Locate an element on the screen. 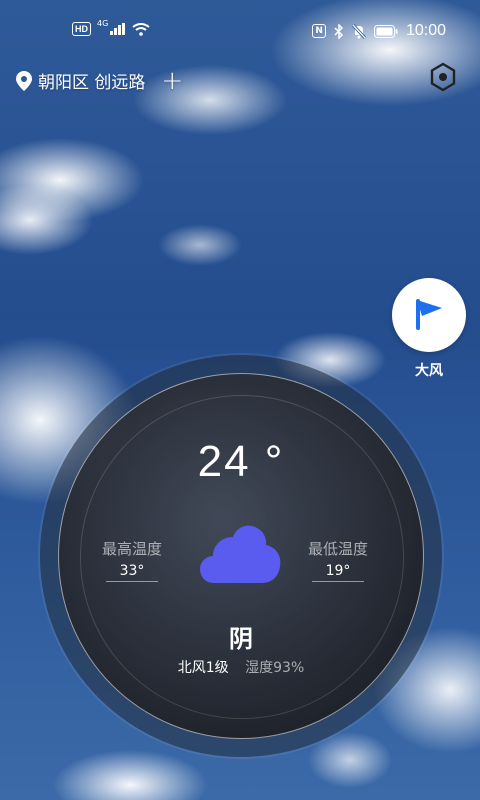  max-temp-value: 33° is located at coordinates (132, 572).